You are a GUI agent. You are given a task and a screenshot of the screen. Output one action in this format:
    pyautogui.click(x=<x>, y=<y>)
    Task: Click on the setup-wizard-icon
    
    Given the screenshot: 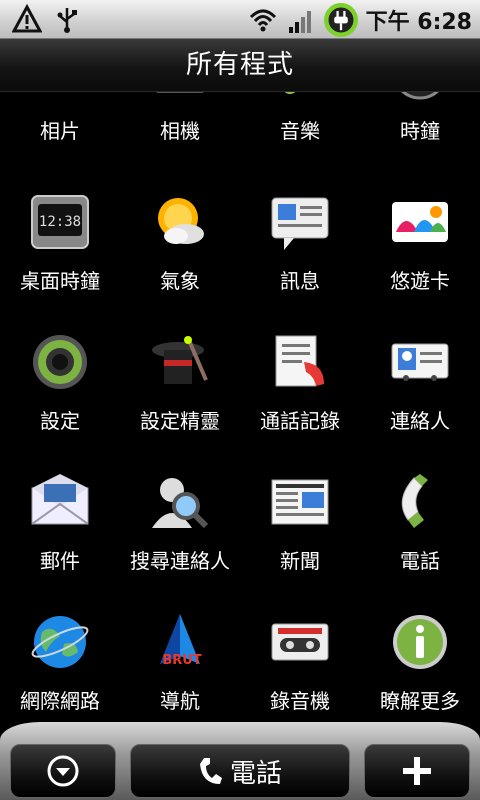 What is the action you would take?
    pyautogui.click(x=180, y=360)
    